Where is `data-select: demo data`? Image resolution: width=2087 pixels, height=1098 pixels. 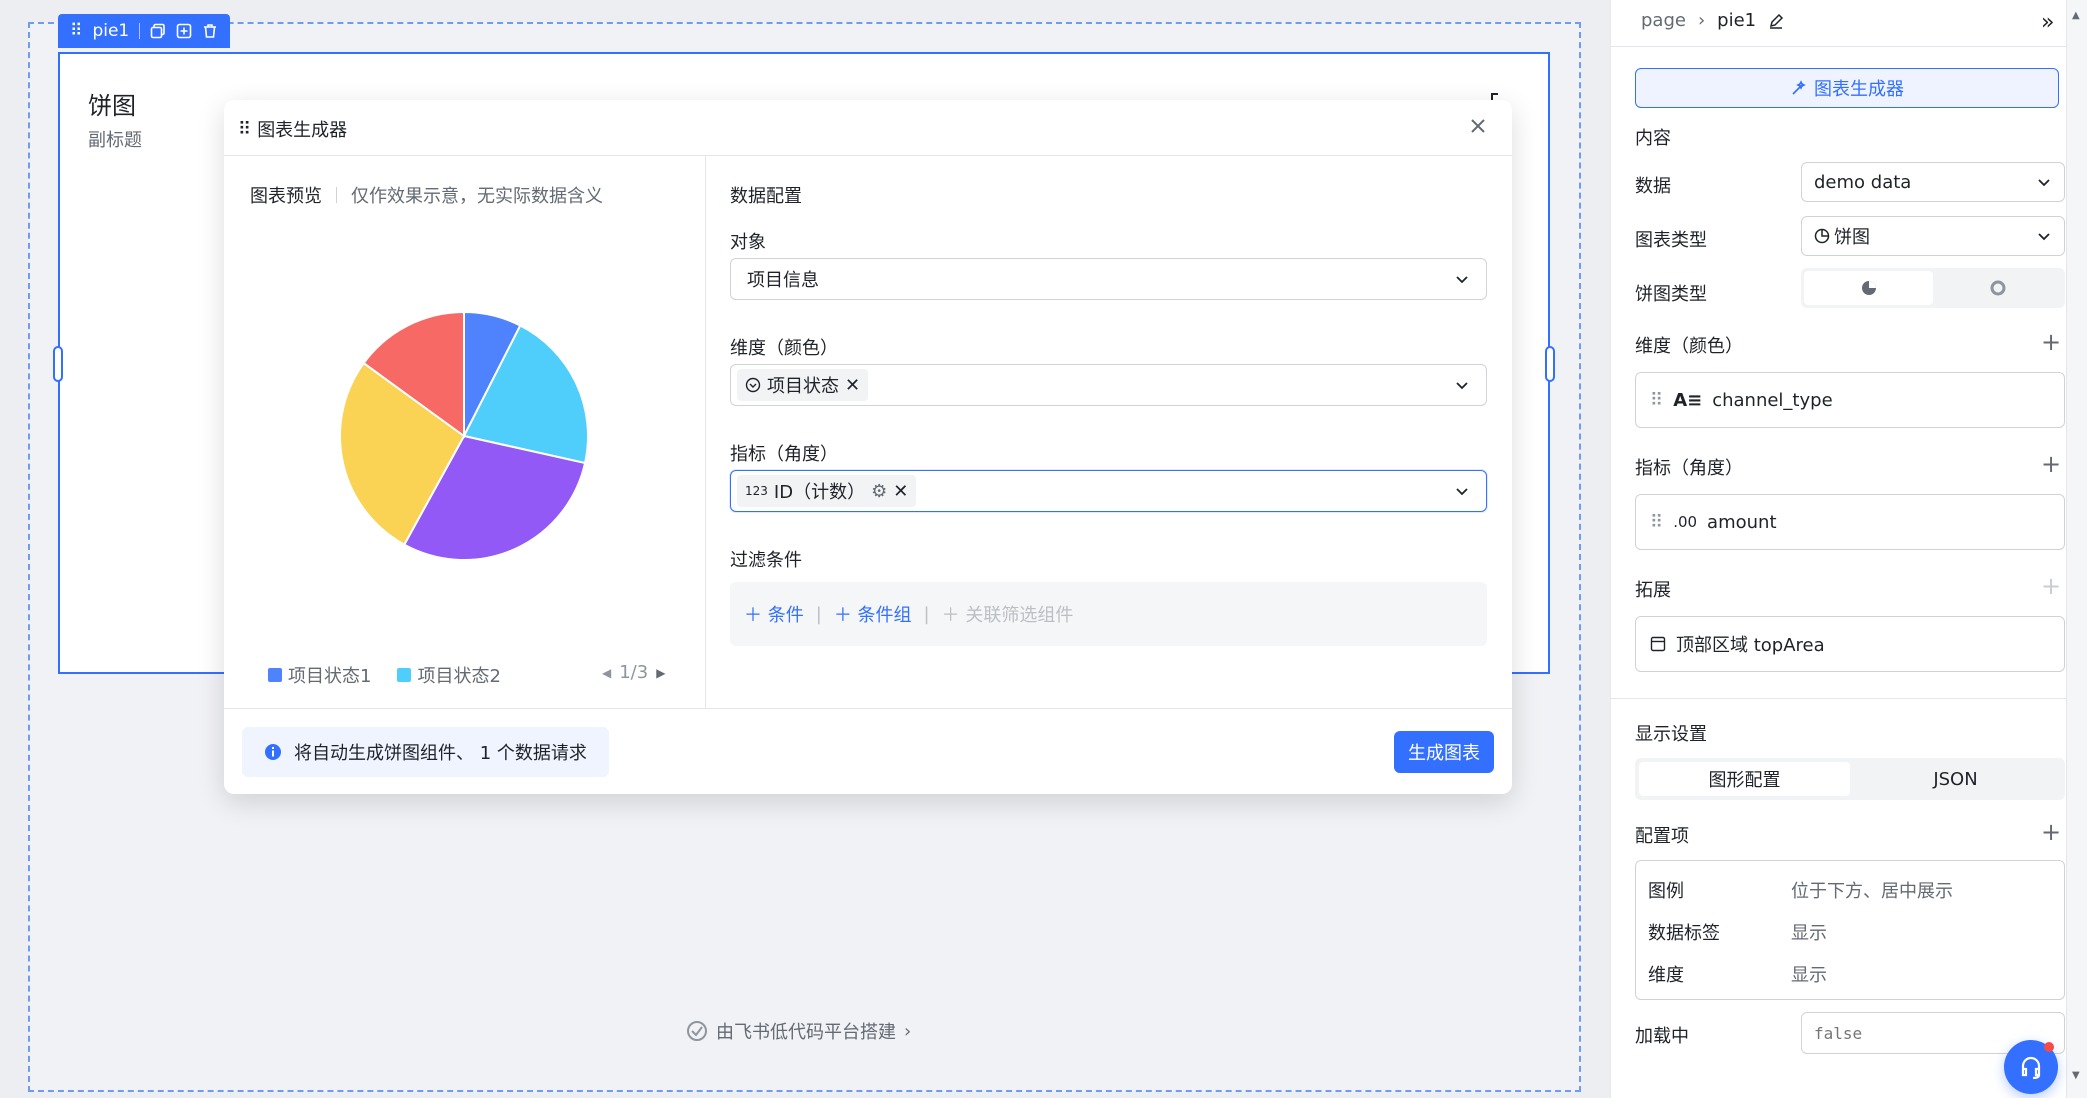 data-select: demo data is located at coordinates (1933, 182).